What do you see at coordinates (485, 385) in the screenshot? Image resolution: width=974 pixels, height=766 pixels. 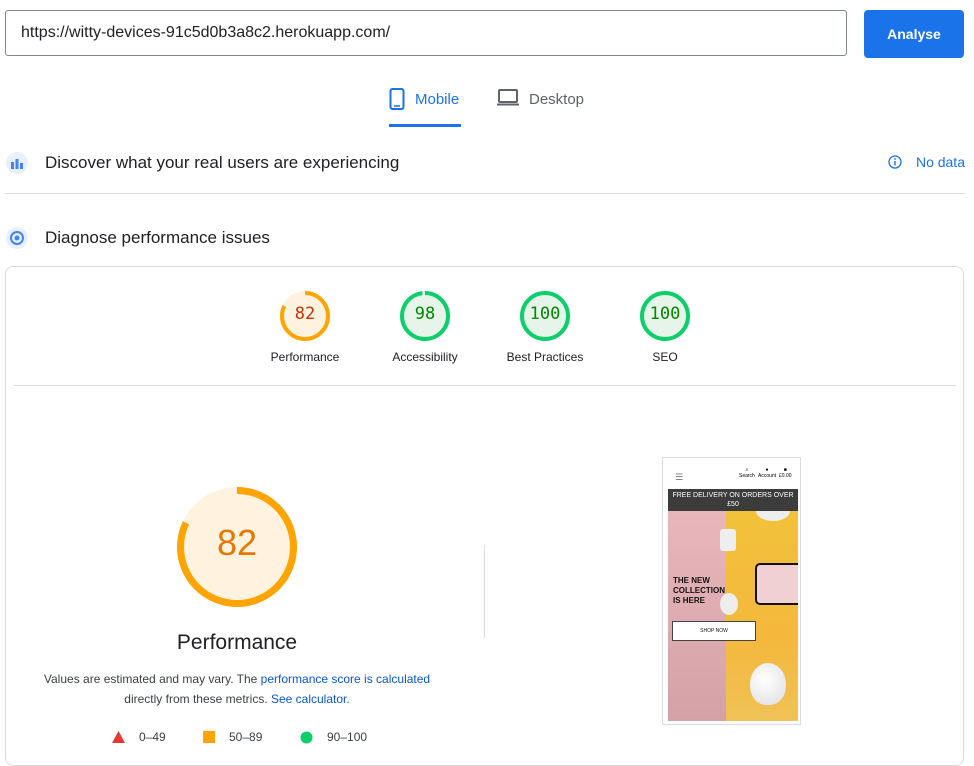 I see `gauges-divider` at bounding box center [485, 385].